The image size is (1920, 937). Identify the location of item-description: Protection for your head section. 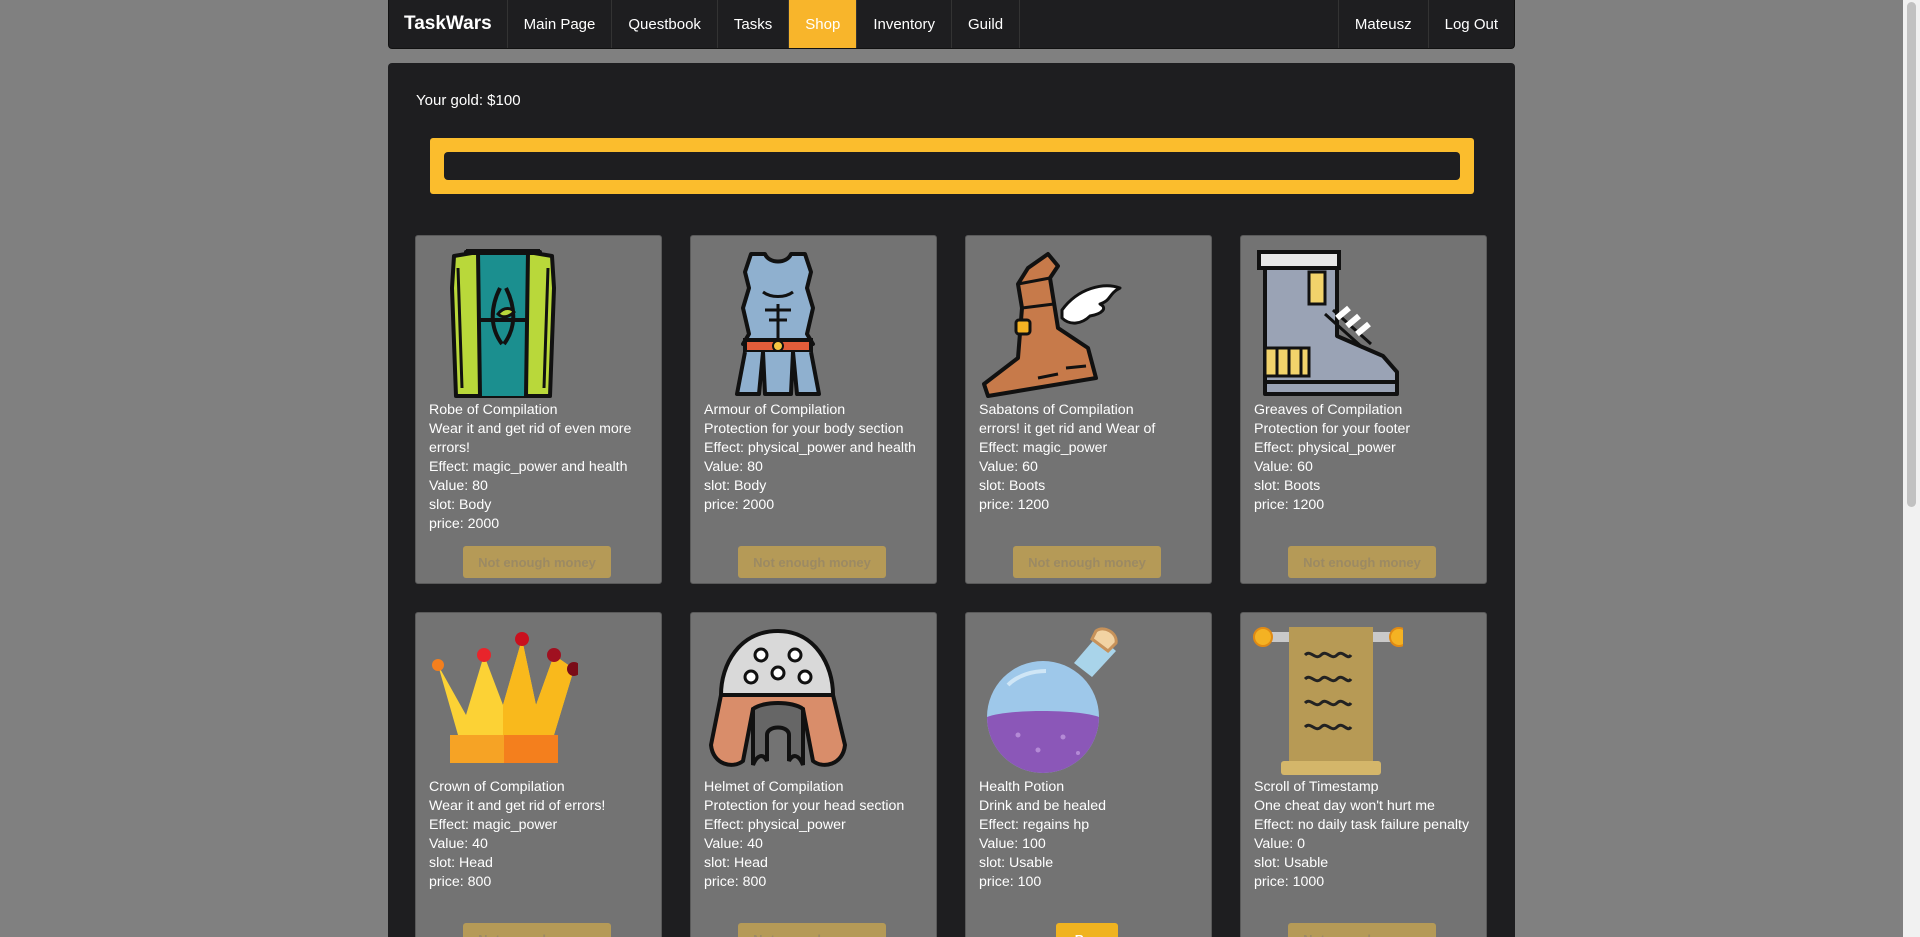
(804, 806).